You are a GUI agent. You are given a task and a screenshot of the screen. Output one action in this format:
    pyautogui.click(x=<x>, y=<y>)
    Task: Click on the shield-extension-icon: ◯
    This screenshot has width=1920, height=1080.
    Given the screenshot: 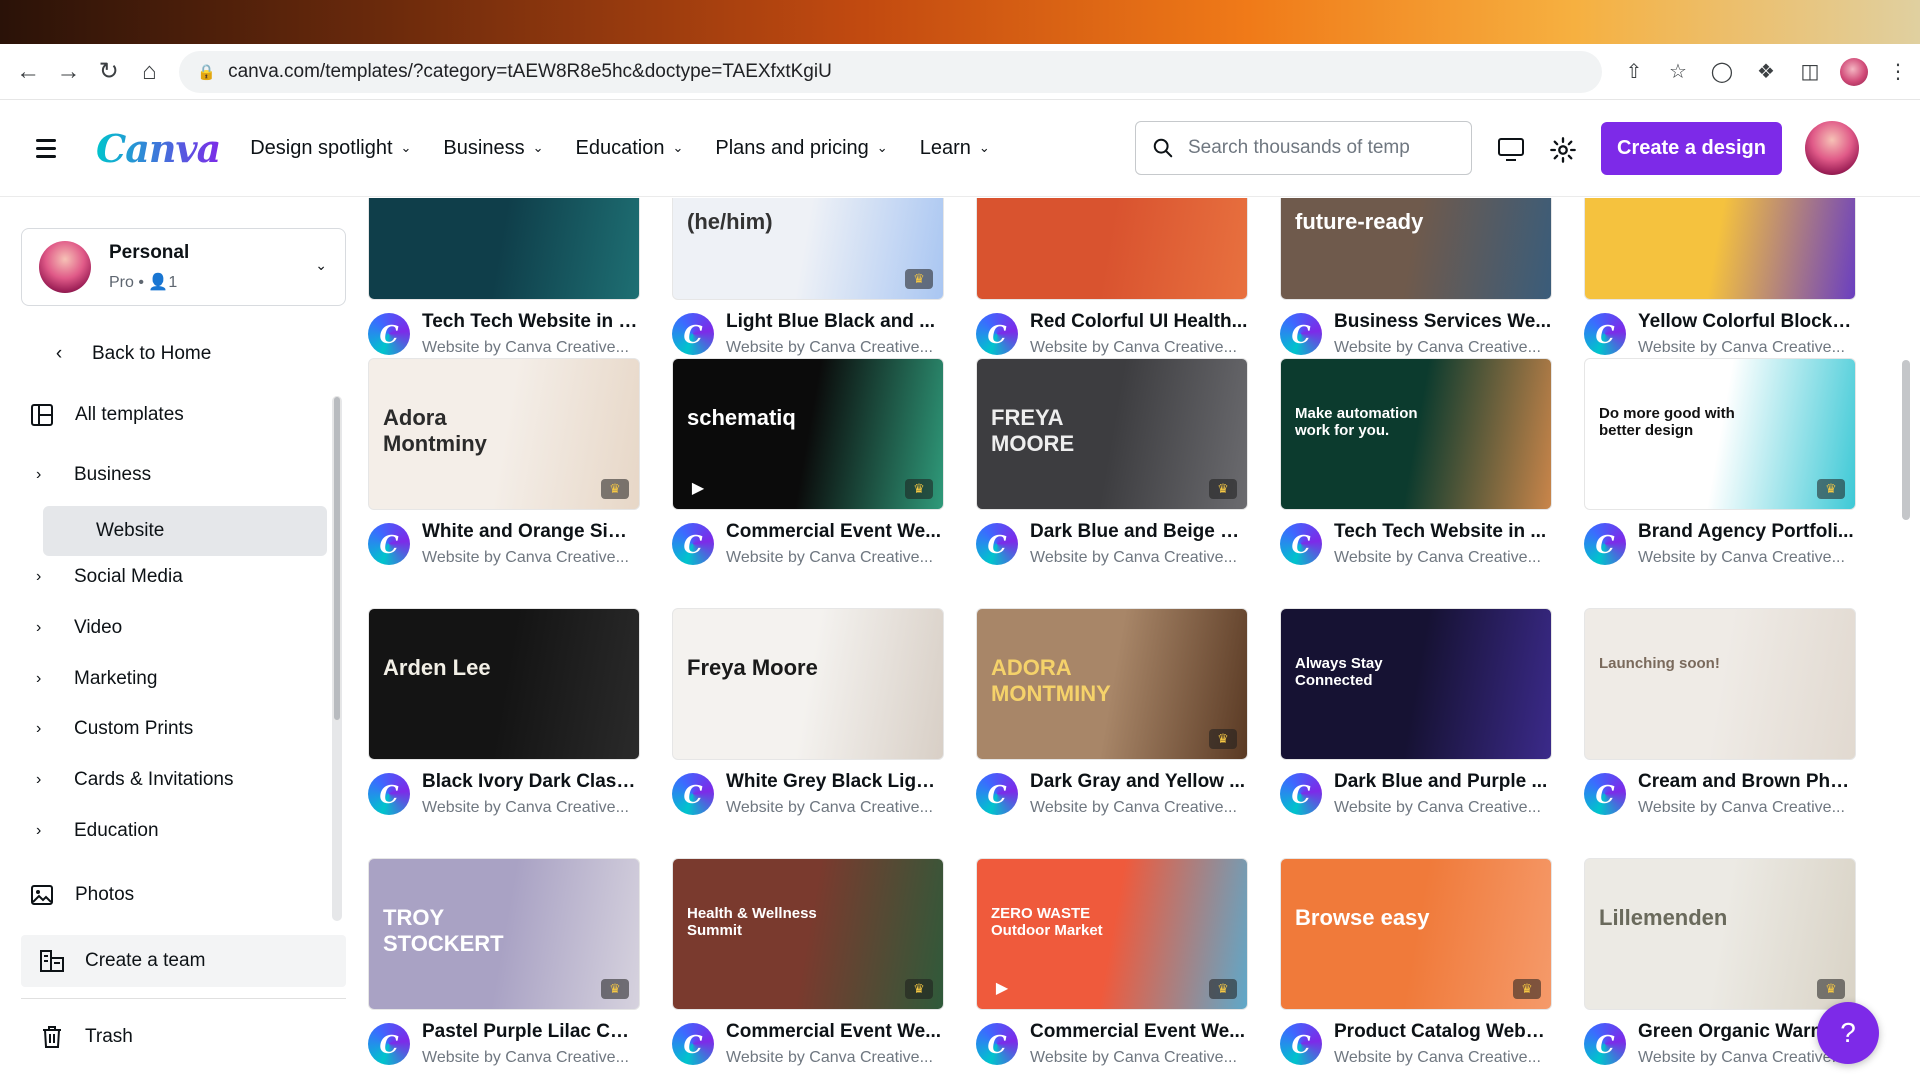 What is the action you would take?
    pyautogui.click(x=1722, y=72)
    